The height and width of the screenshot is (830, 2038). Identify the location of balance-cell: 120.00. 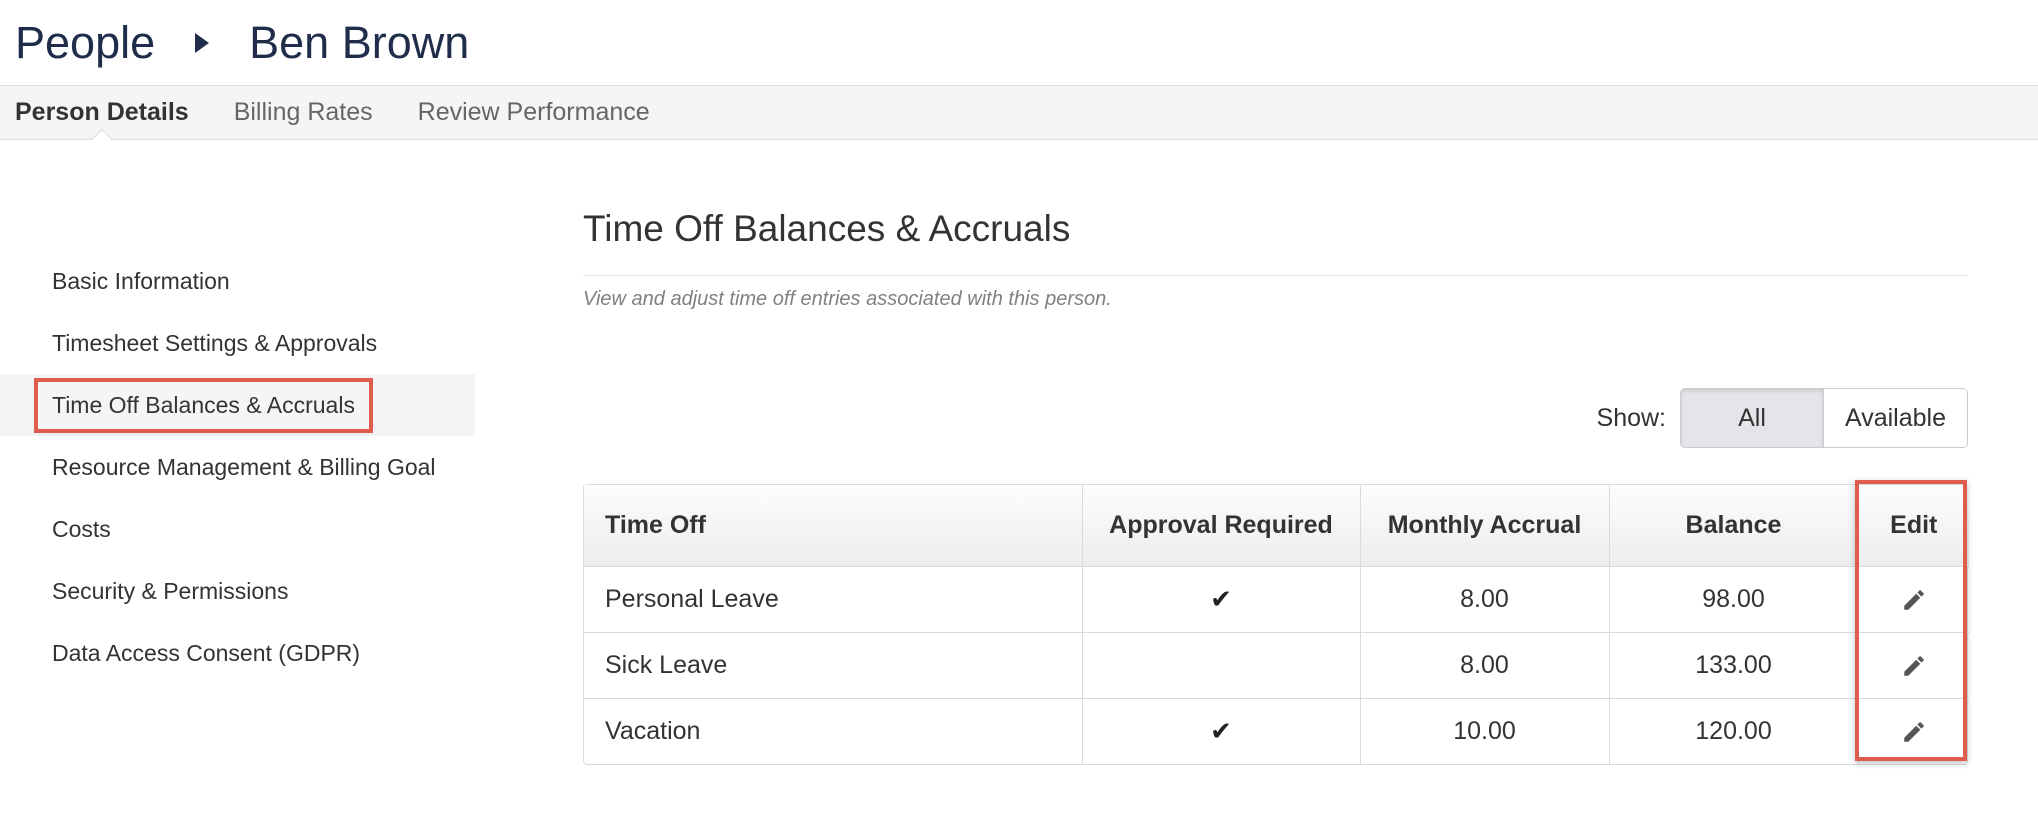
(1734, 731).